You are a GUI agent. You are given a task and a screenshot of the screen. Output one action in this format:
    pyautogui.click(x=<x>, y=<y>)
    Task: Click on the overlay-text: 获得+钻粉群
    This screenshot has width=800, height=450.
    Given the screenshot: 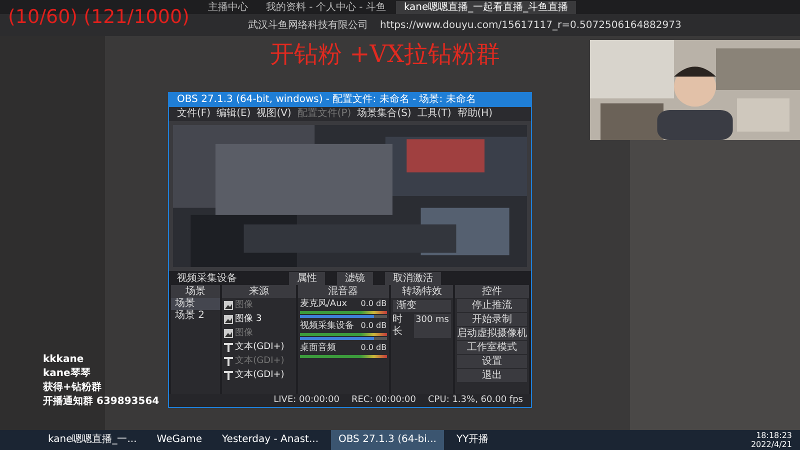 What is the action you would take?
    pyautogui.click(x=72, y=388)
    